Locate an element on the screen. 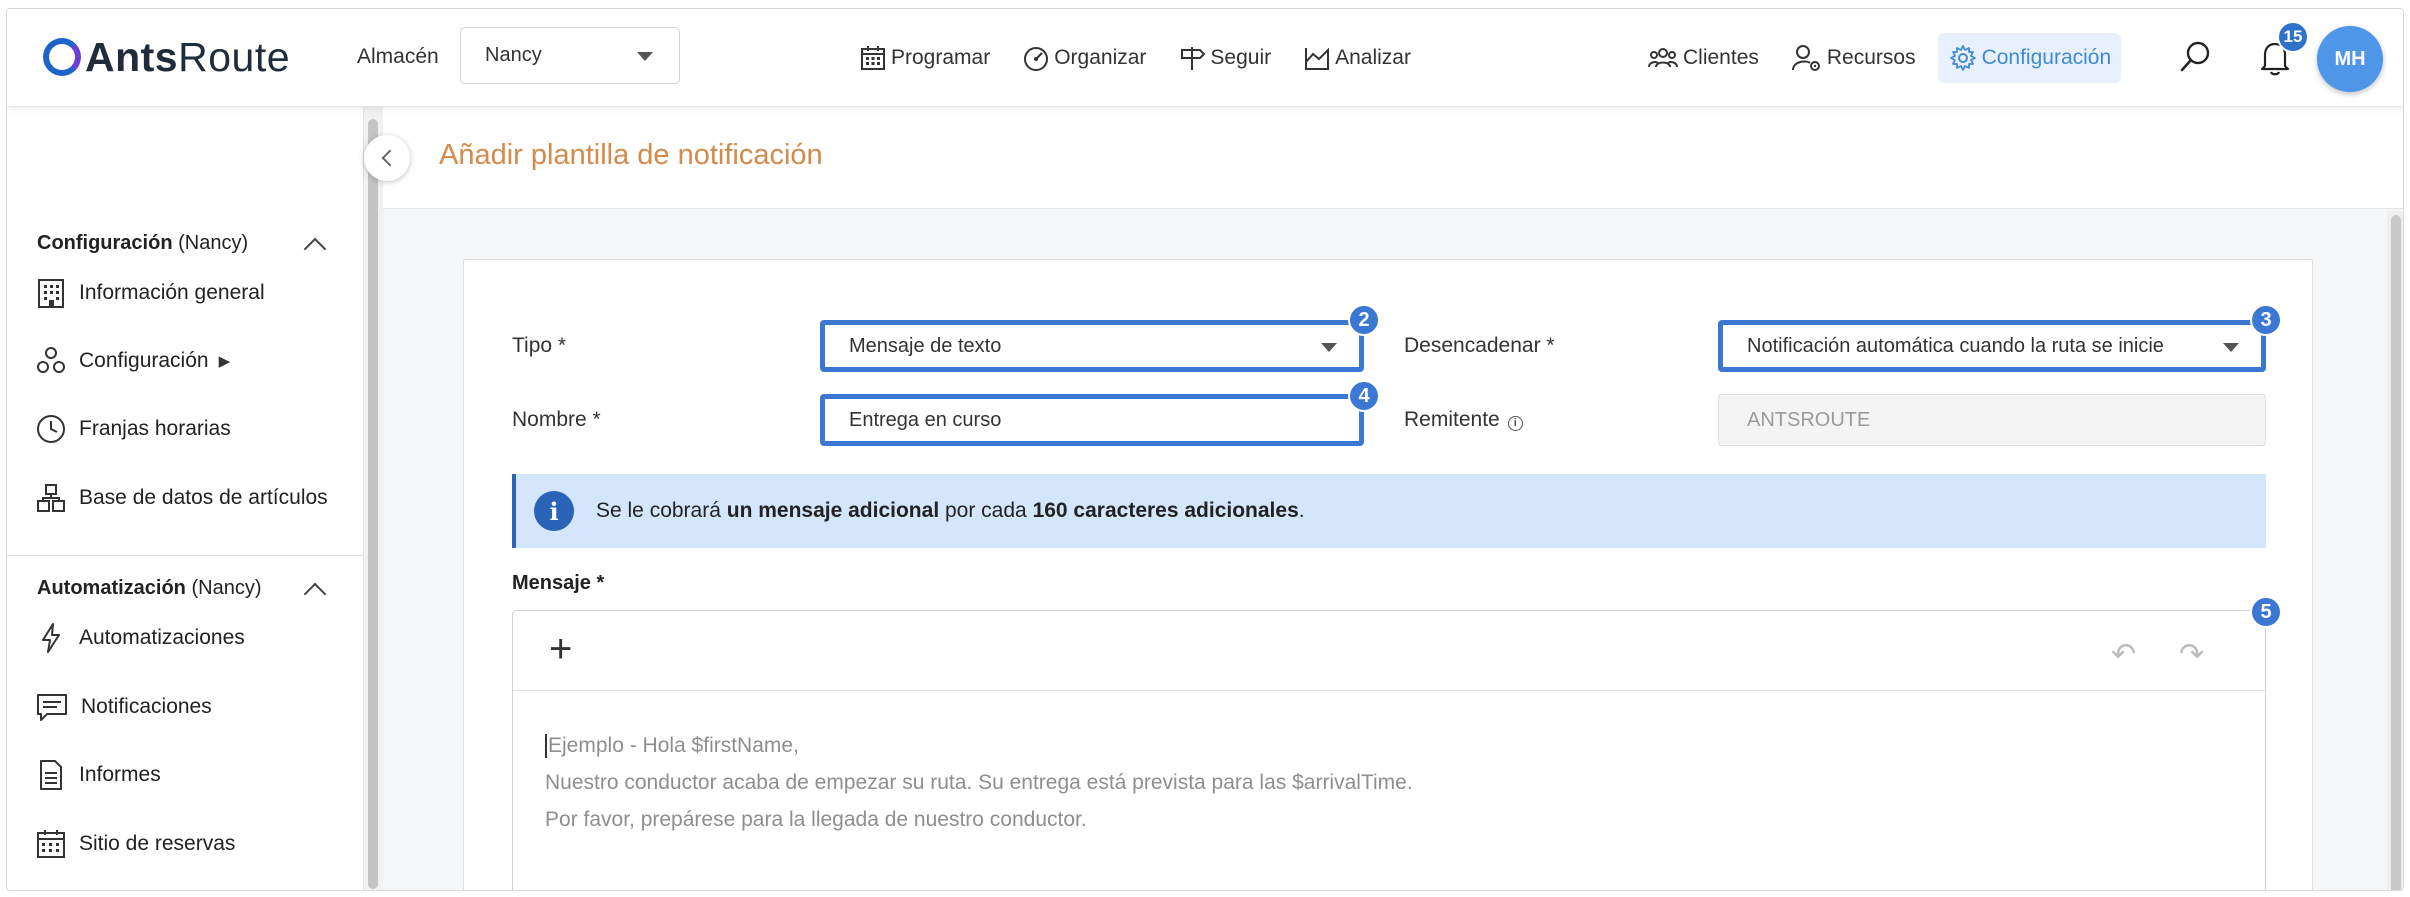  redo-icon: ↷ is located at coordinates (2191, 654).